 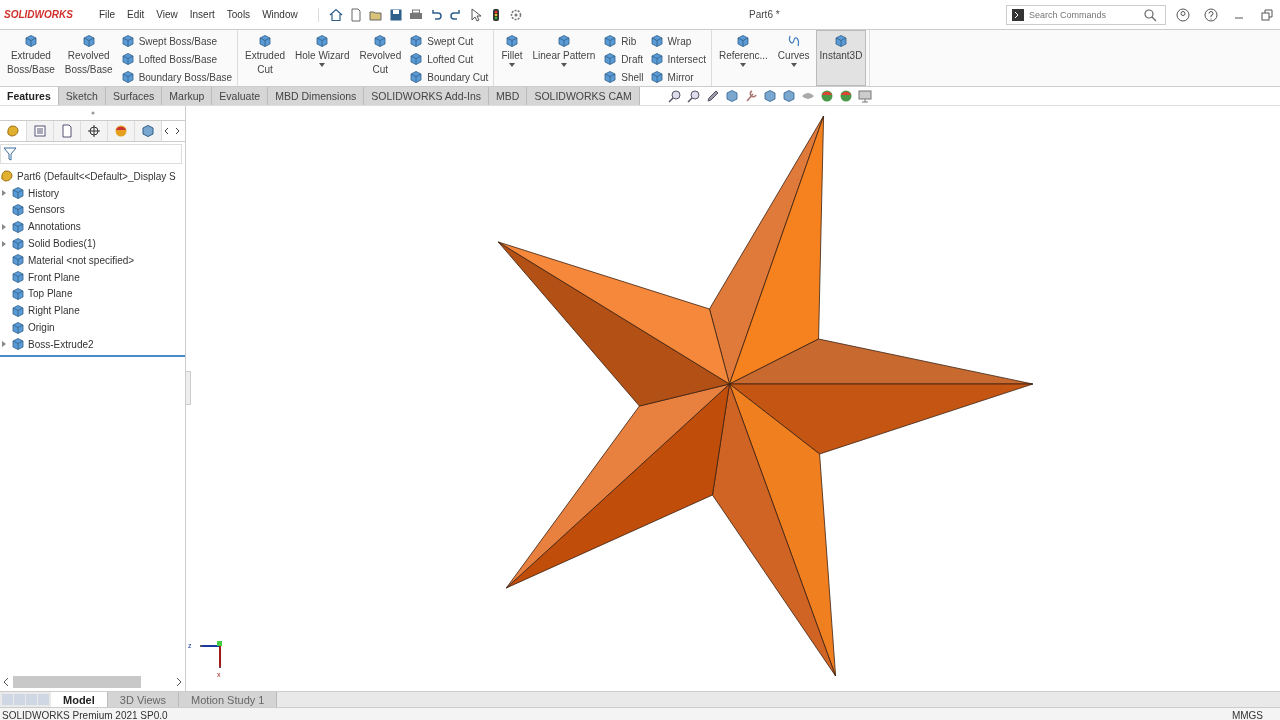 What do you see at coordinates (322, 58) in the screenshot?
I see `ribbon-button: Hole Wizard` at bounding box center [322, 58].